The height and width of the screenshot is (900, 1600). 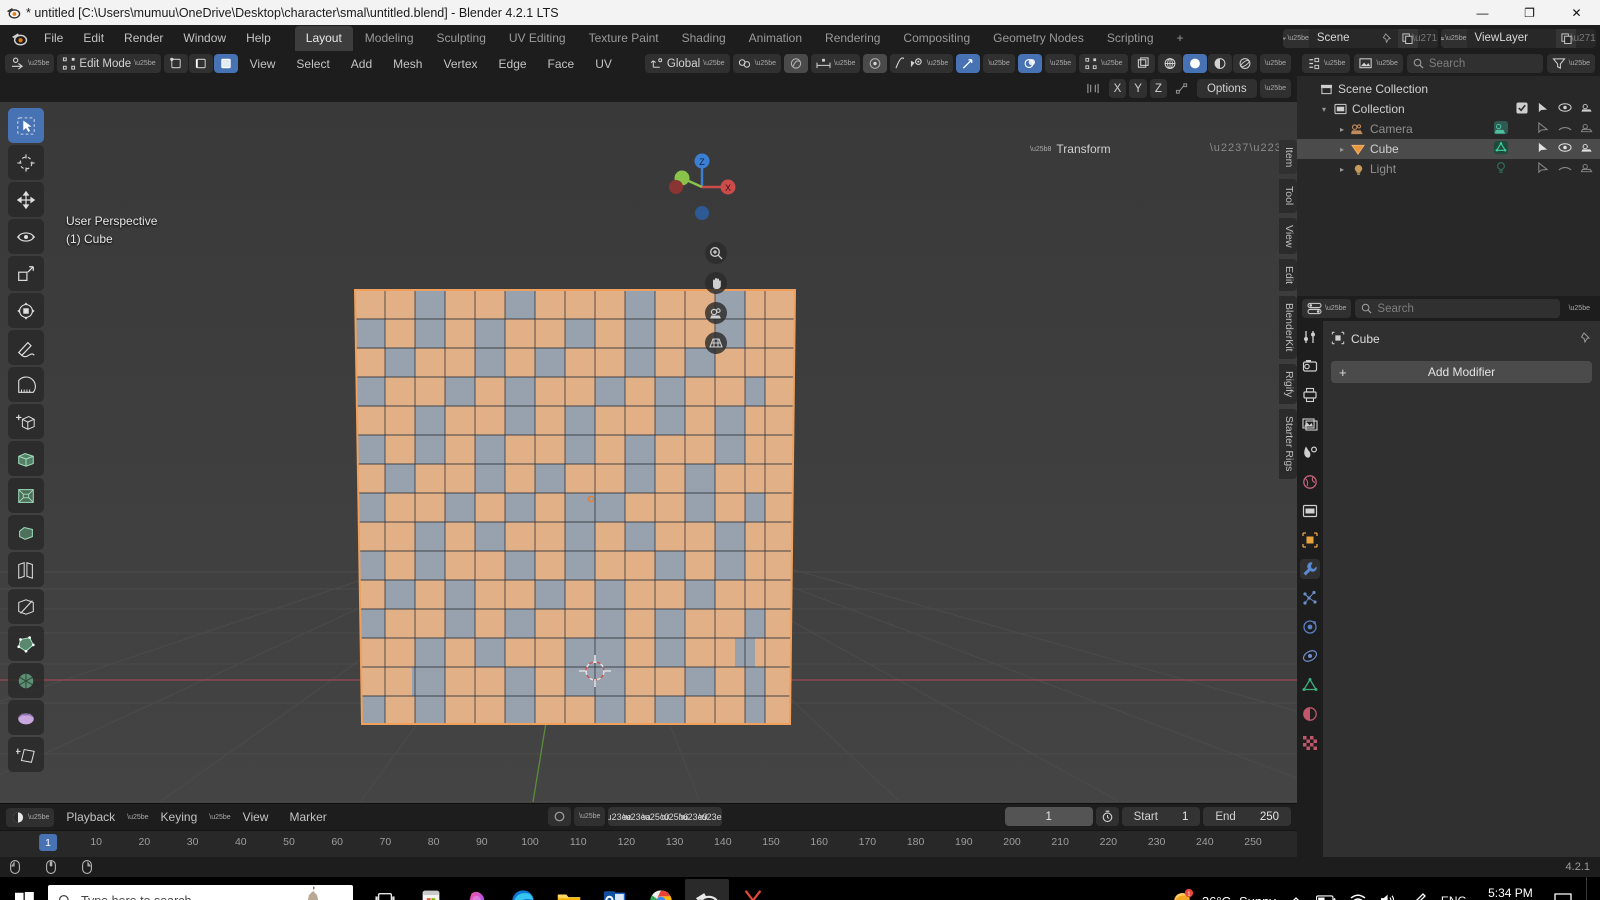 I want to click on visibility-selector: \u25be, so click(x=928, y=63).